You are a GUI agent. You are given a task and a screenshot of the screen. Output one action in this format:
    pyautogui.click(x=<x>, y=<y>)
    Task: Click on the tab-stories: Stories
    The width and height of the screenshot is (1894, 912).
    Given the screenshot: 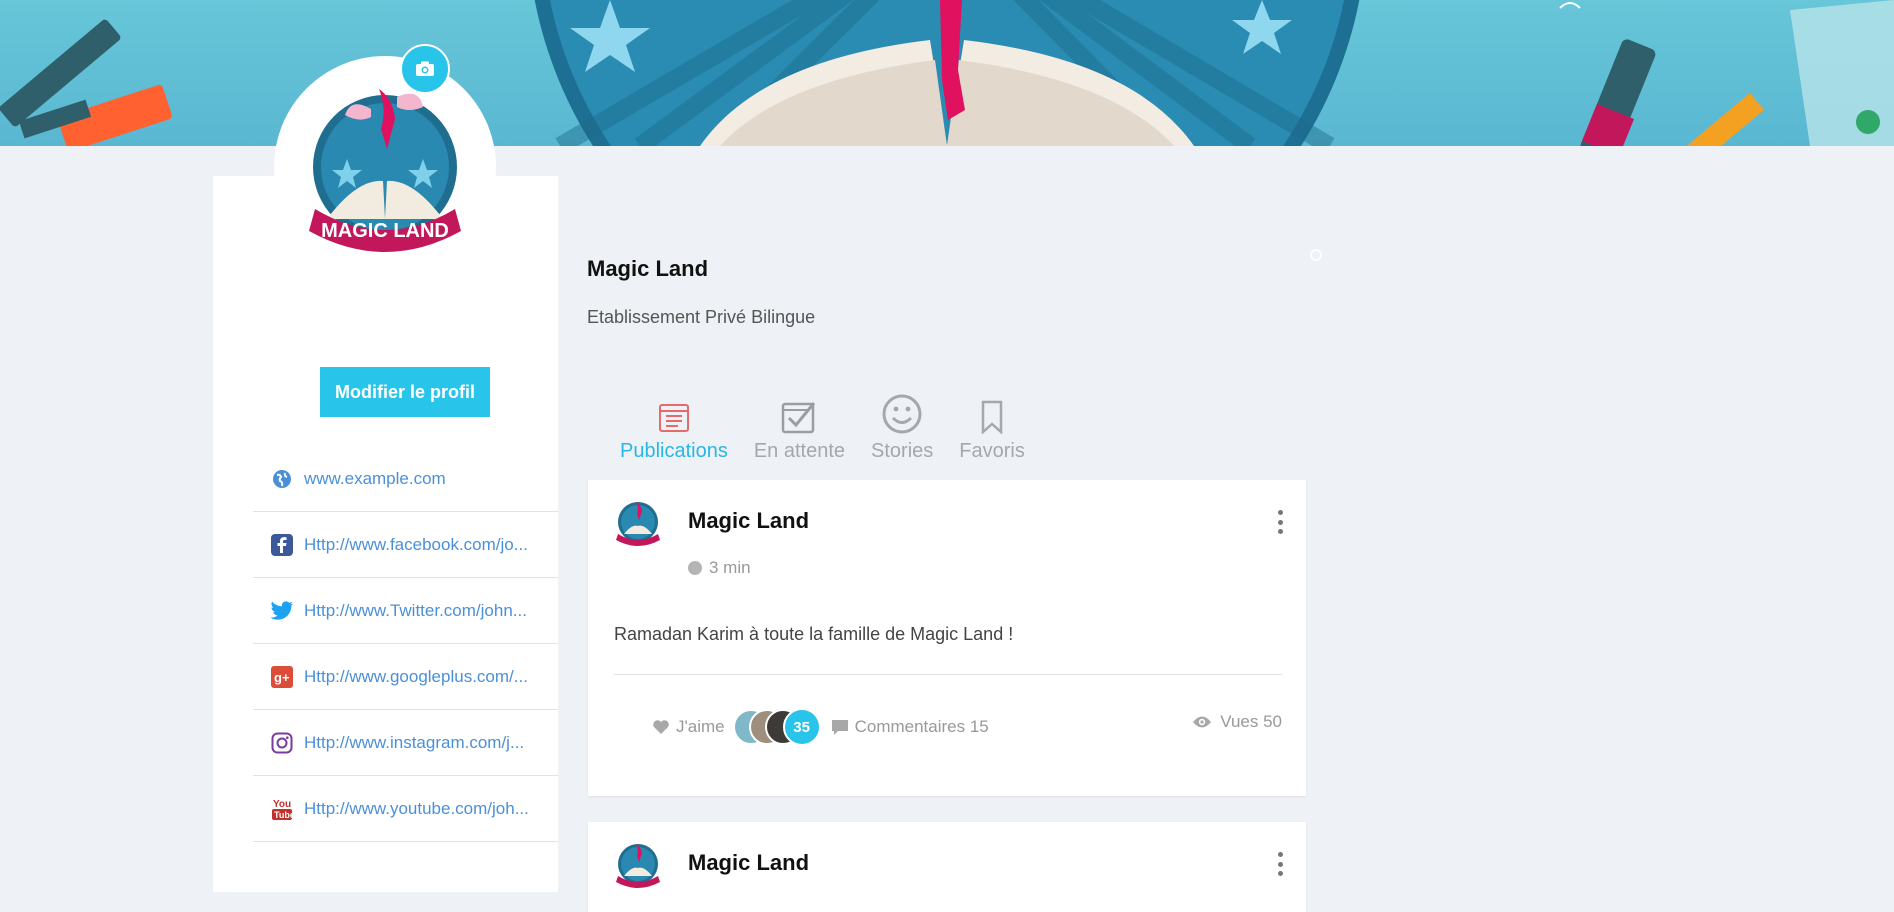 What is the action you would take?
    pyautogui.click(x=902, y=426)
    